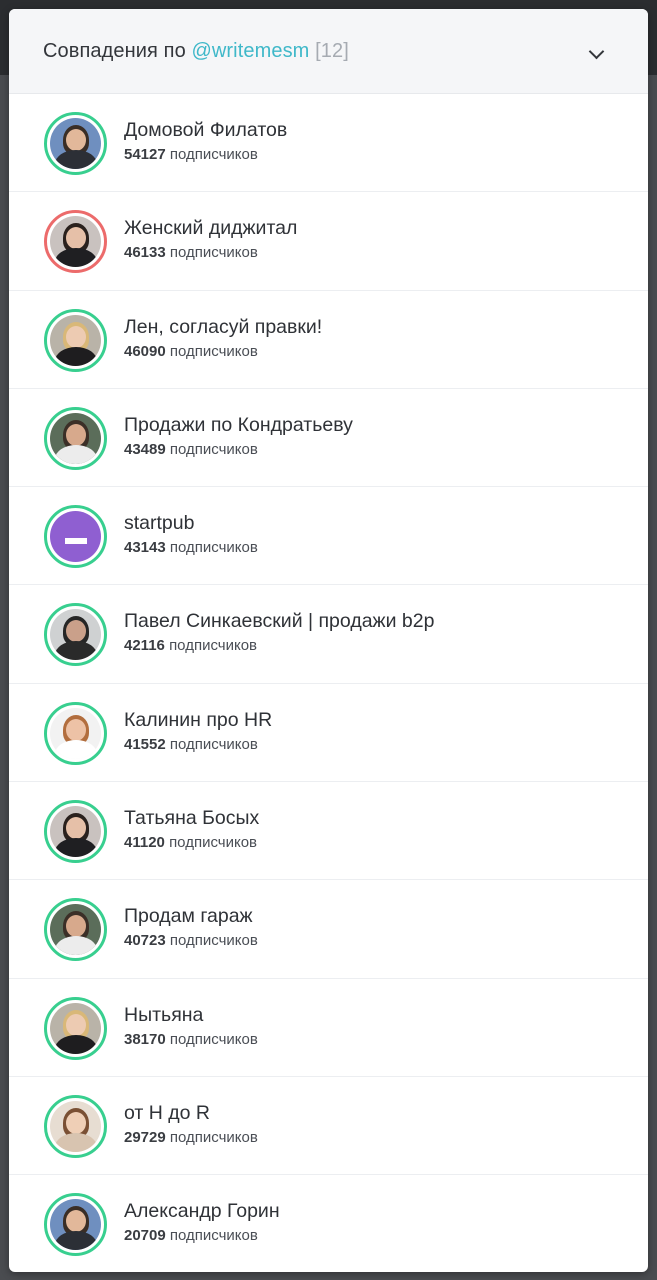 The height and width of the screenshot is (1280, 657). Describe the element at coordinates (202, 1211) in the screenshot. I see `channel-name: Александр Горин` at that location.